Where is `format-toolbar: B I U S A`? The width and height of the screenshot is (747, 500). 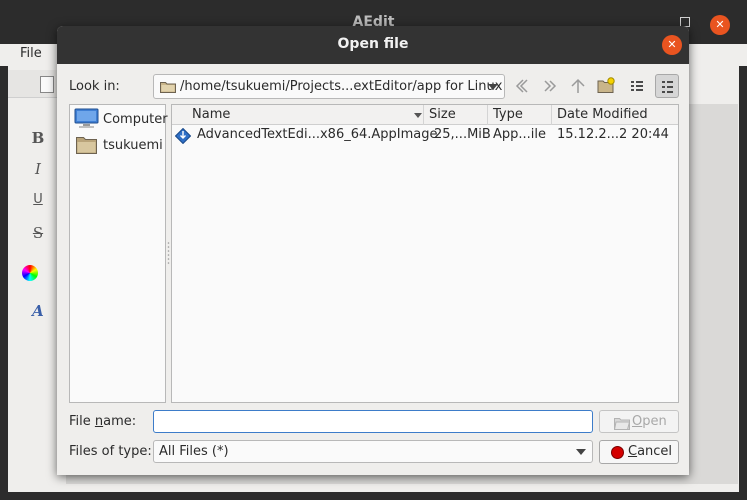
format-toolbar: B I U S A is located at coordinates (33, 294).